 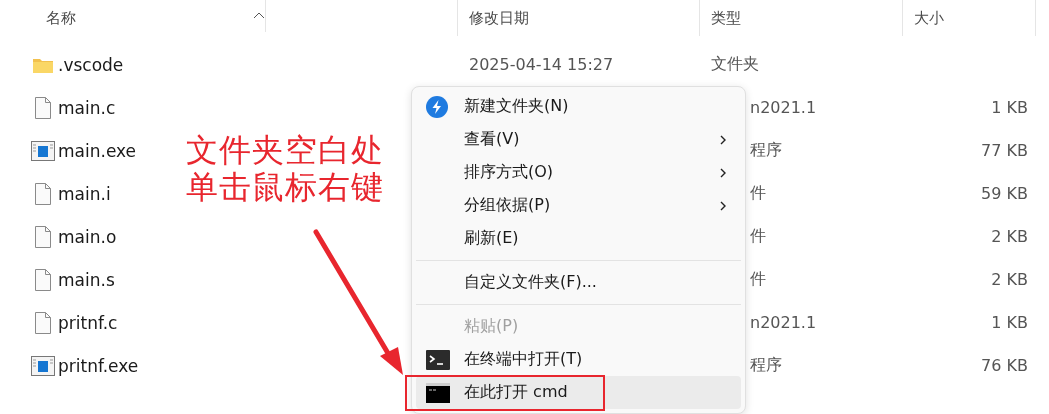 I want to click on type-cell-text: 文件夹, so click(x=735, y=64).